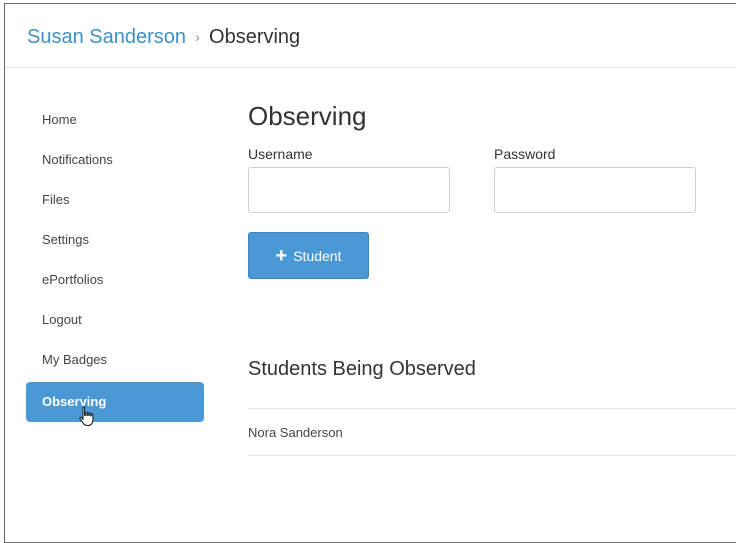 The width and height of the screenshot is (736, 543). Describe the element at coordinates (115, 322) in the screenshot. I see `sidebar-item-logout: Logout` at that location.